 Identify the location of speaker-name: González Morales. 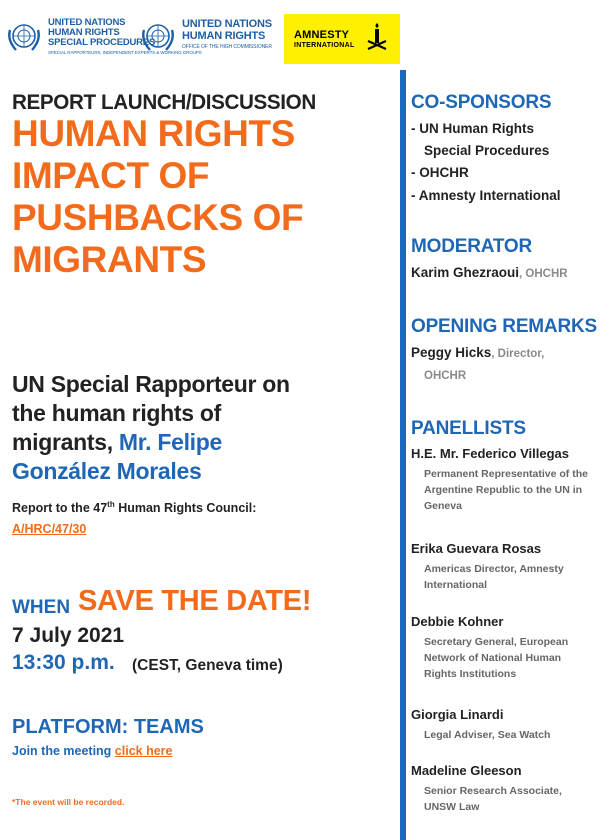
(107, 471).